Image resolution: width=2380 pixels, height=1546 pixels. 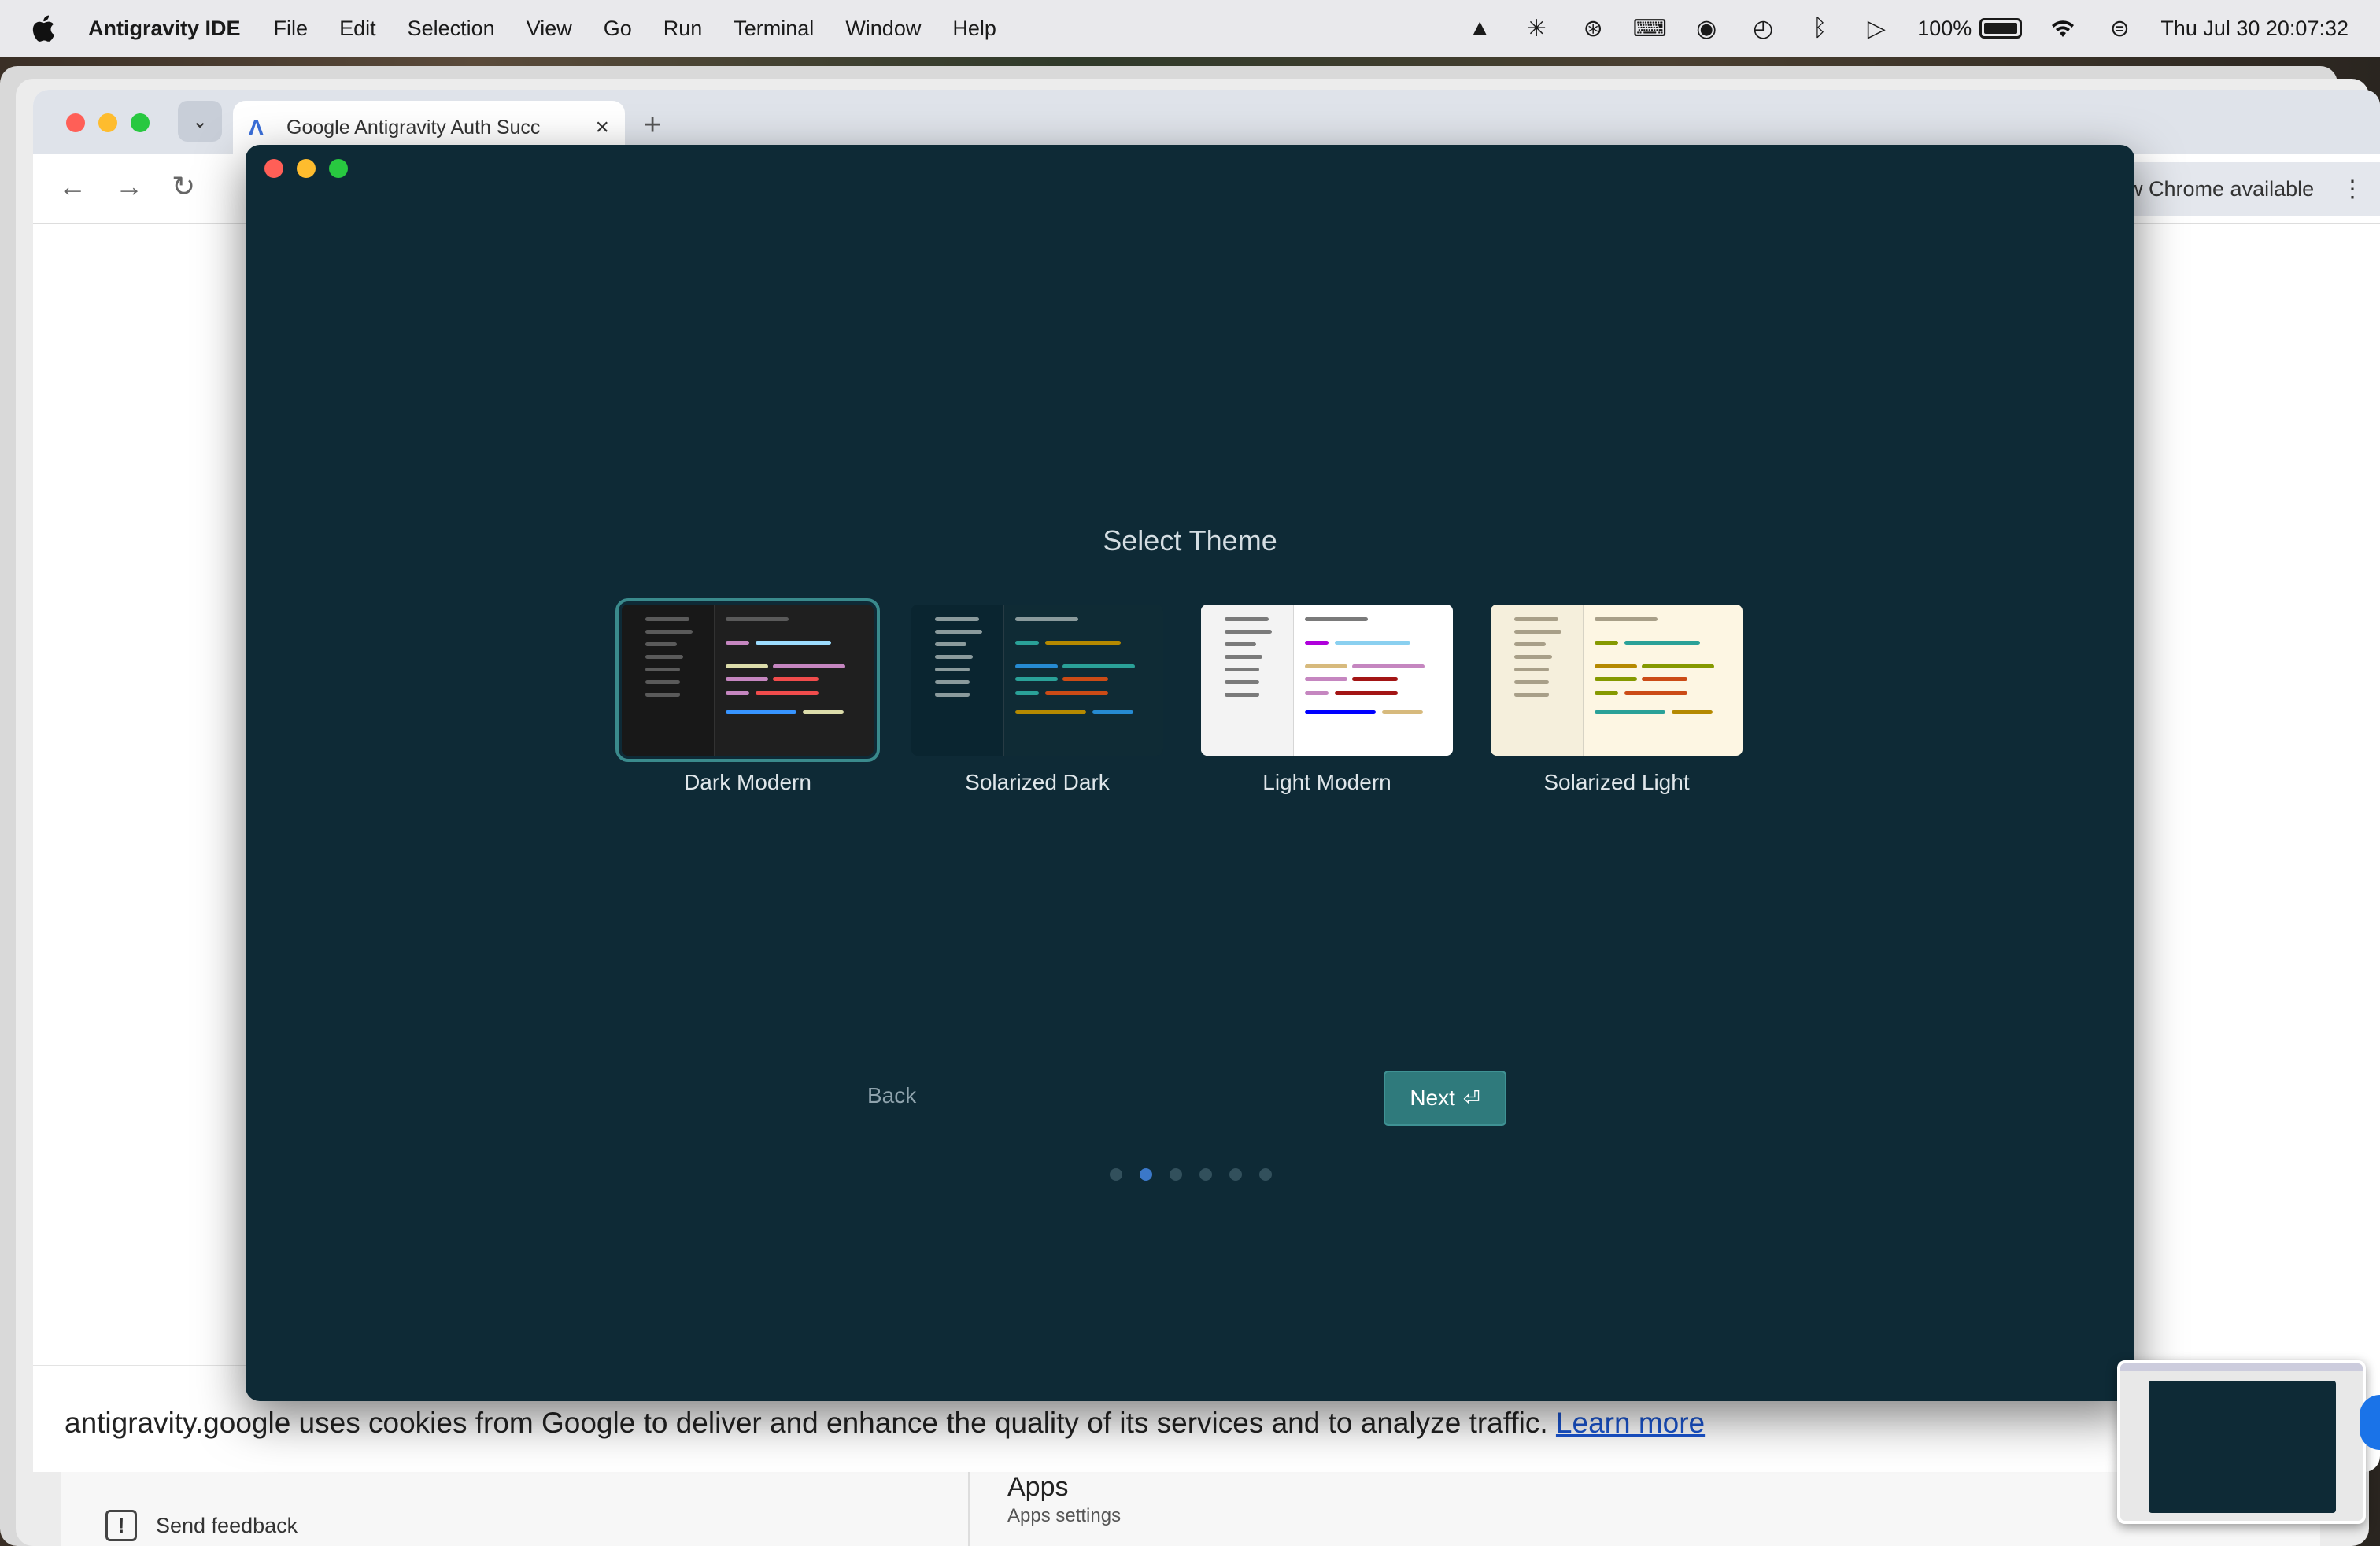 I want to click on clock: Thu Jul 30 20:07:32, so click(x=2254, y=29).